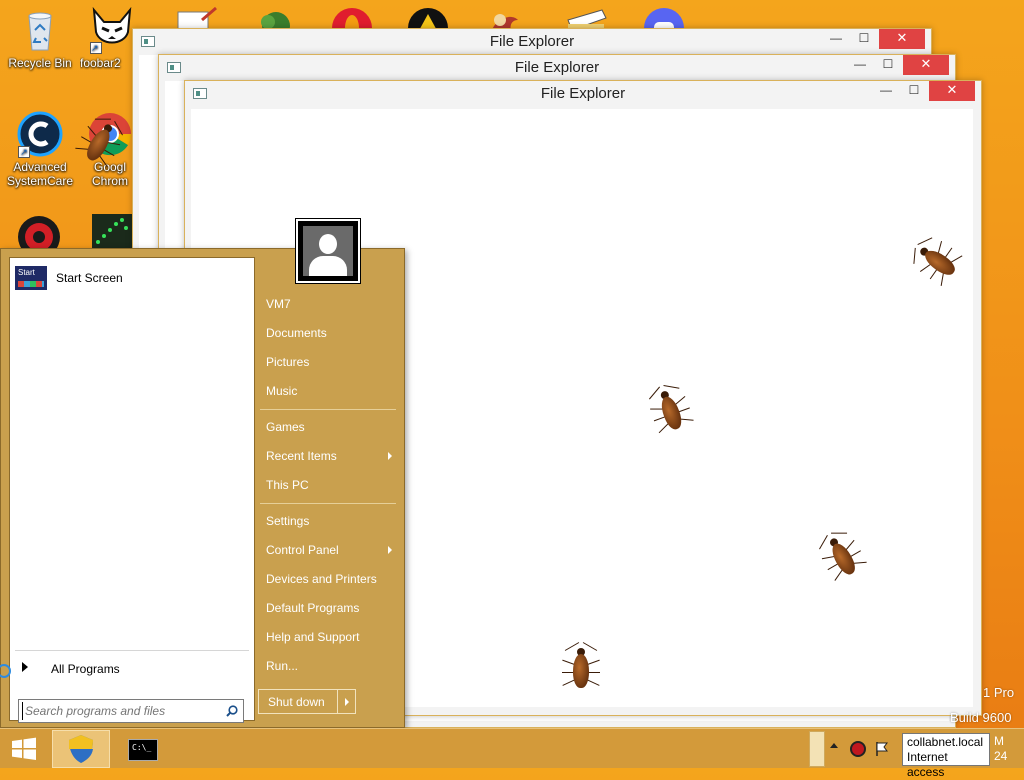  What do you see at coordinates (40, 174) in the screenshot?
I see `desktop-icon-label: Advanced SystemCare` at bounding box center [40, 174].